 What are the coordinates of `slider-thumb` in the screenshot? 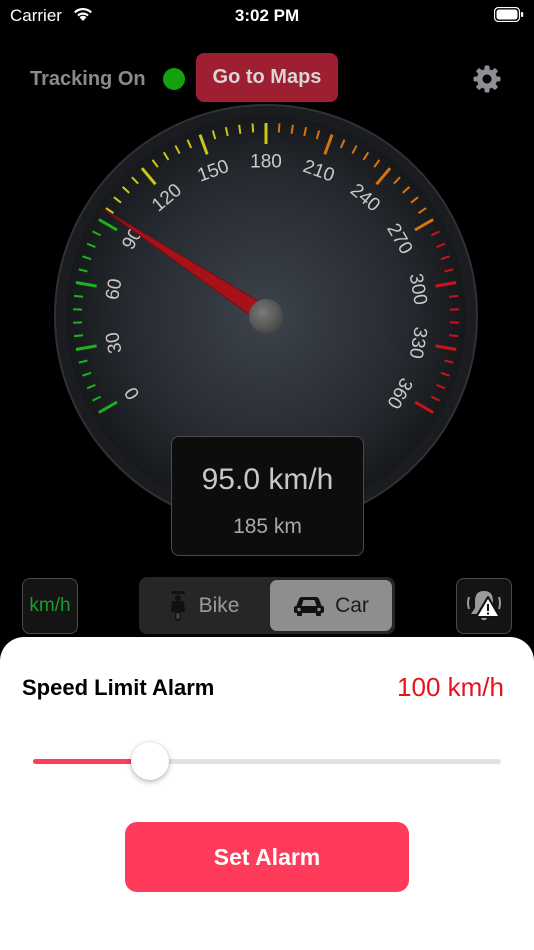 It's located at (150, 761).